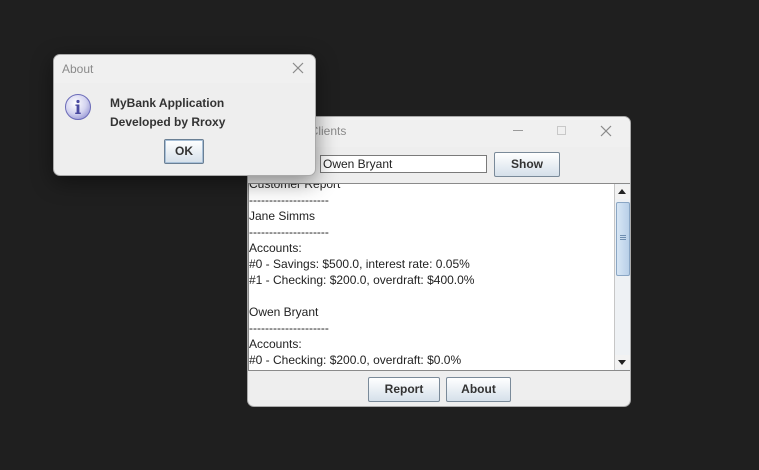 The image size is (759, 470). What do you see at coordinates (527, 164) in the screenshot?
I see `show-button: Show` at bounding box center [527, 164].